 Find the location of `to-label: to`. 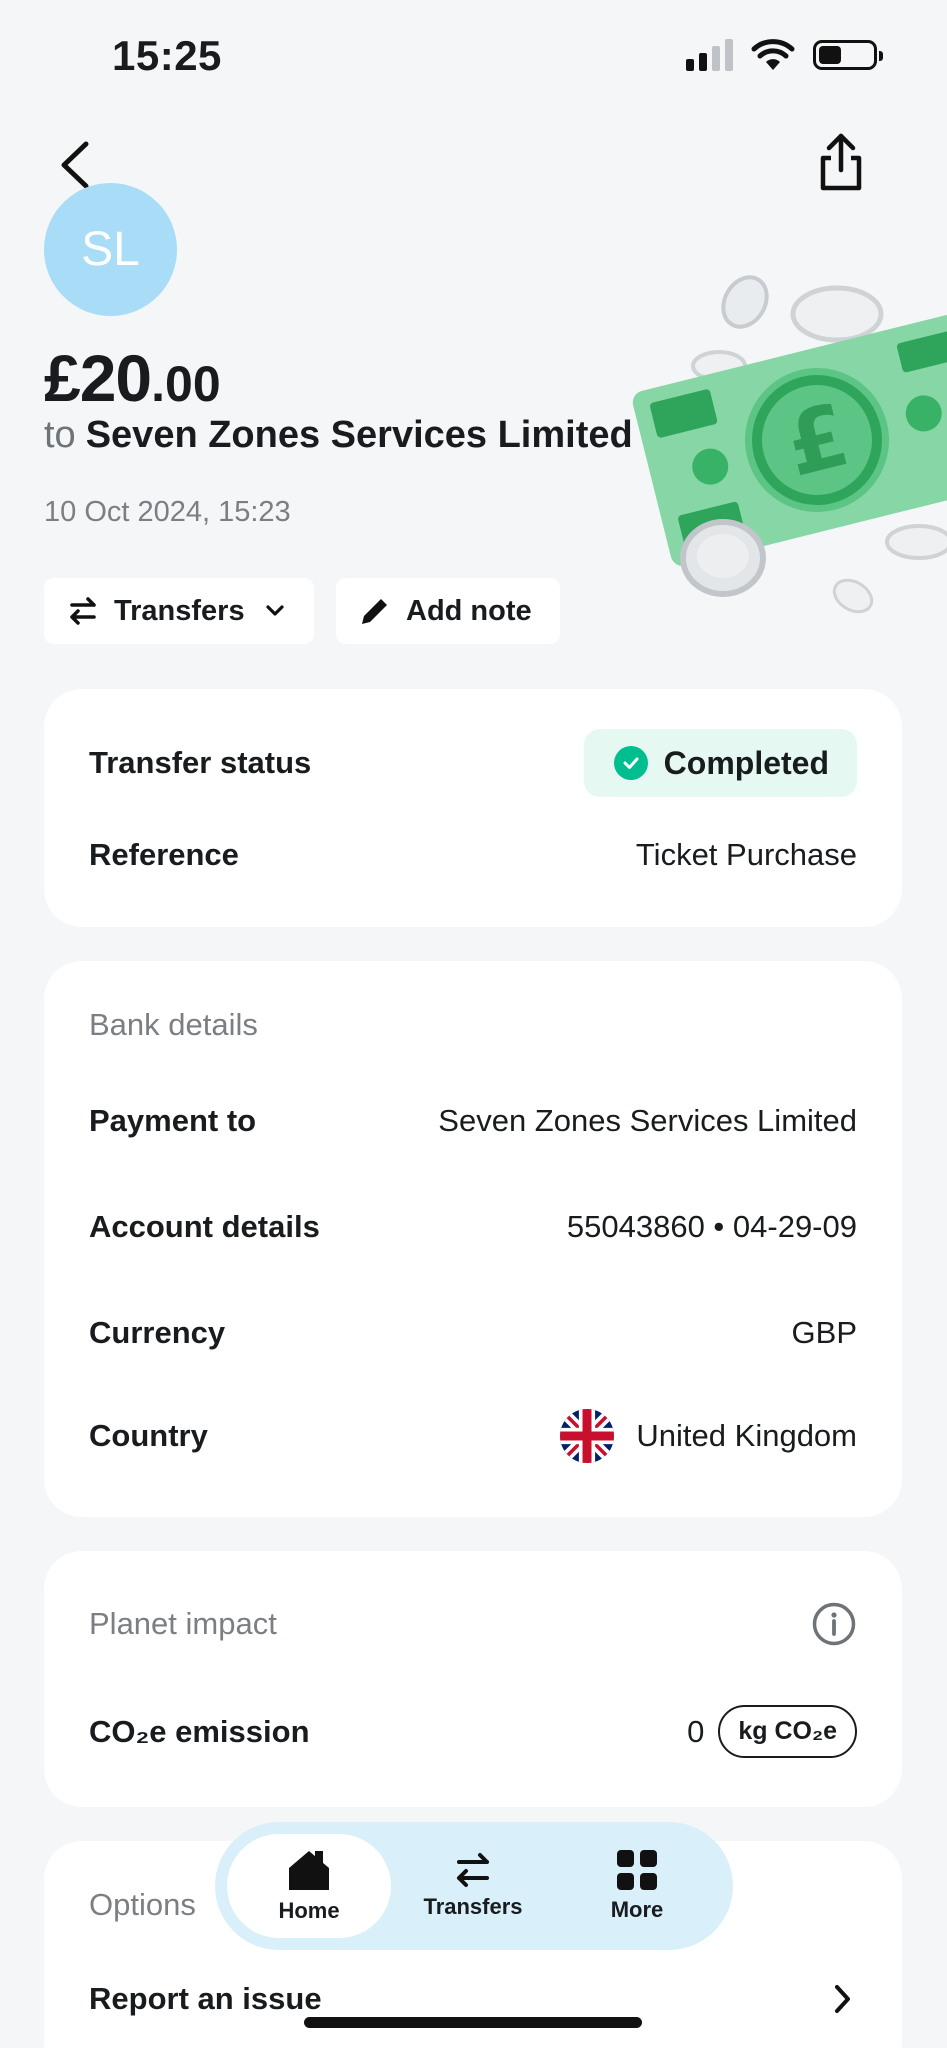

to-label: to is located at coordinates (60, 435).